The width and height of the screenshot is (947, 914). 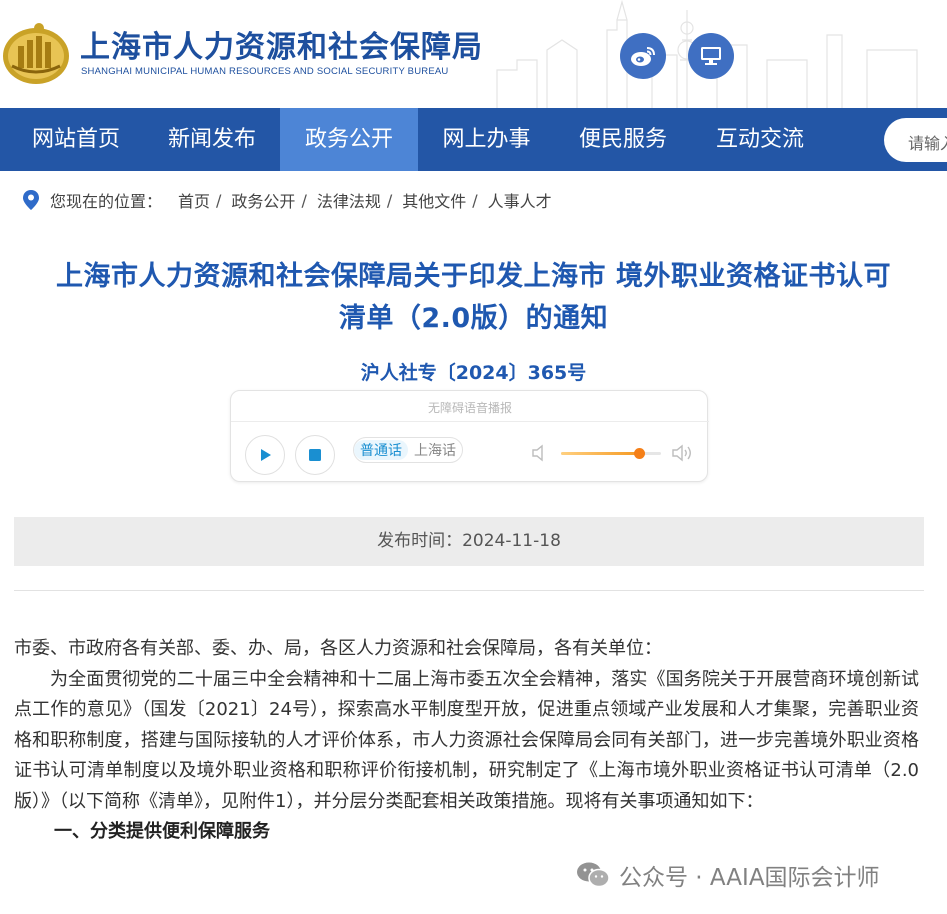 What do you see at coordinates (36, 53) in the screenshot?
I see `bureau-logo-emblem` at bounding box center [36, 53].